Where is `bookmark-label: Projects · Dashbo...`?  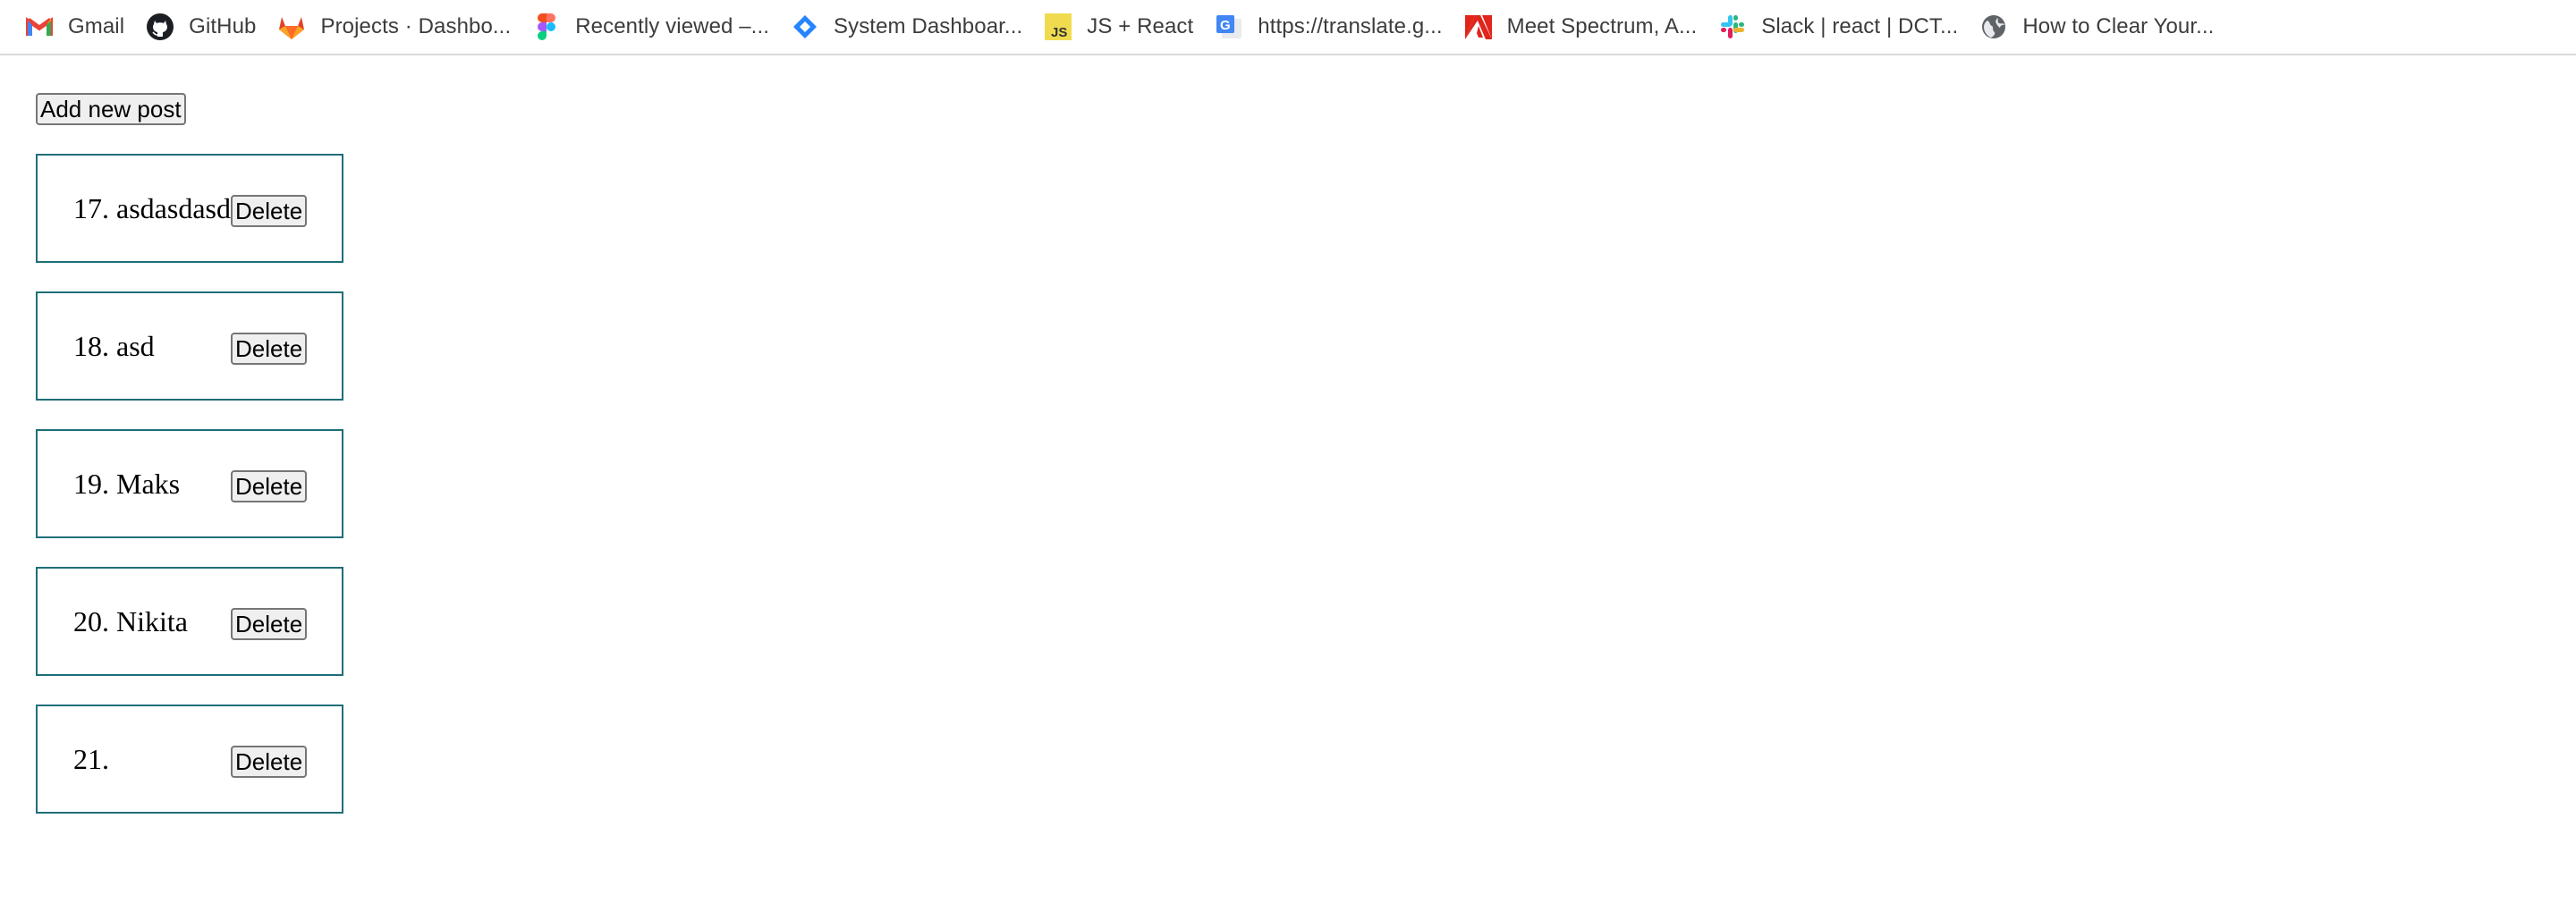
bookmark-label: Projects · Dashbo... is located at coordinates (416, 26).